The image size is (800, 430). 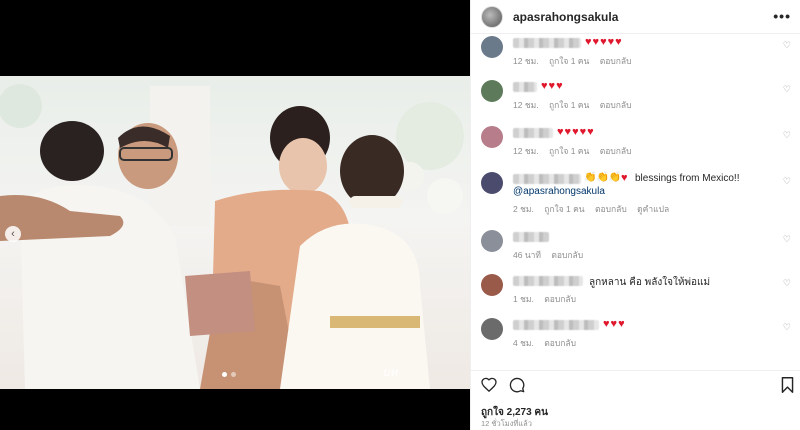 I want to click on comment-time: 2 ชม., so click(x=523, y=209).